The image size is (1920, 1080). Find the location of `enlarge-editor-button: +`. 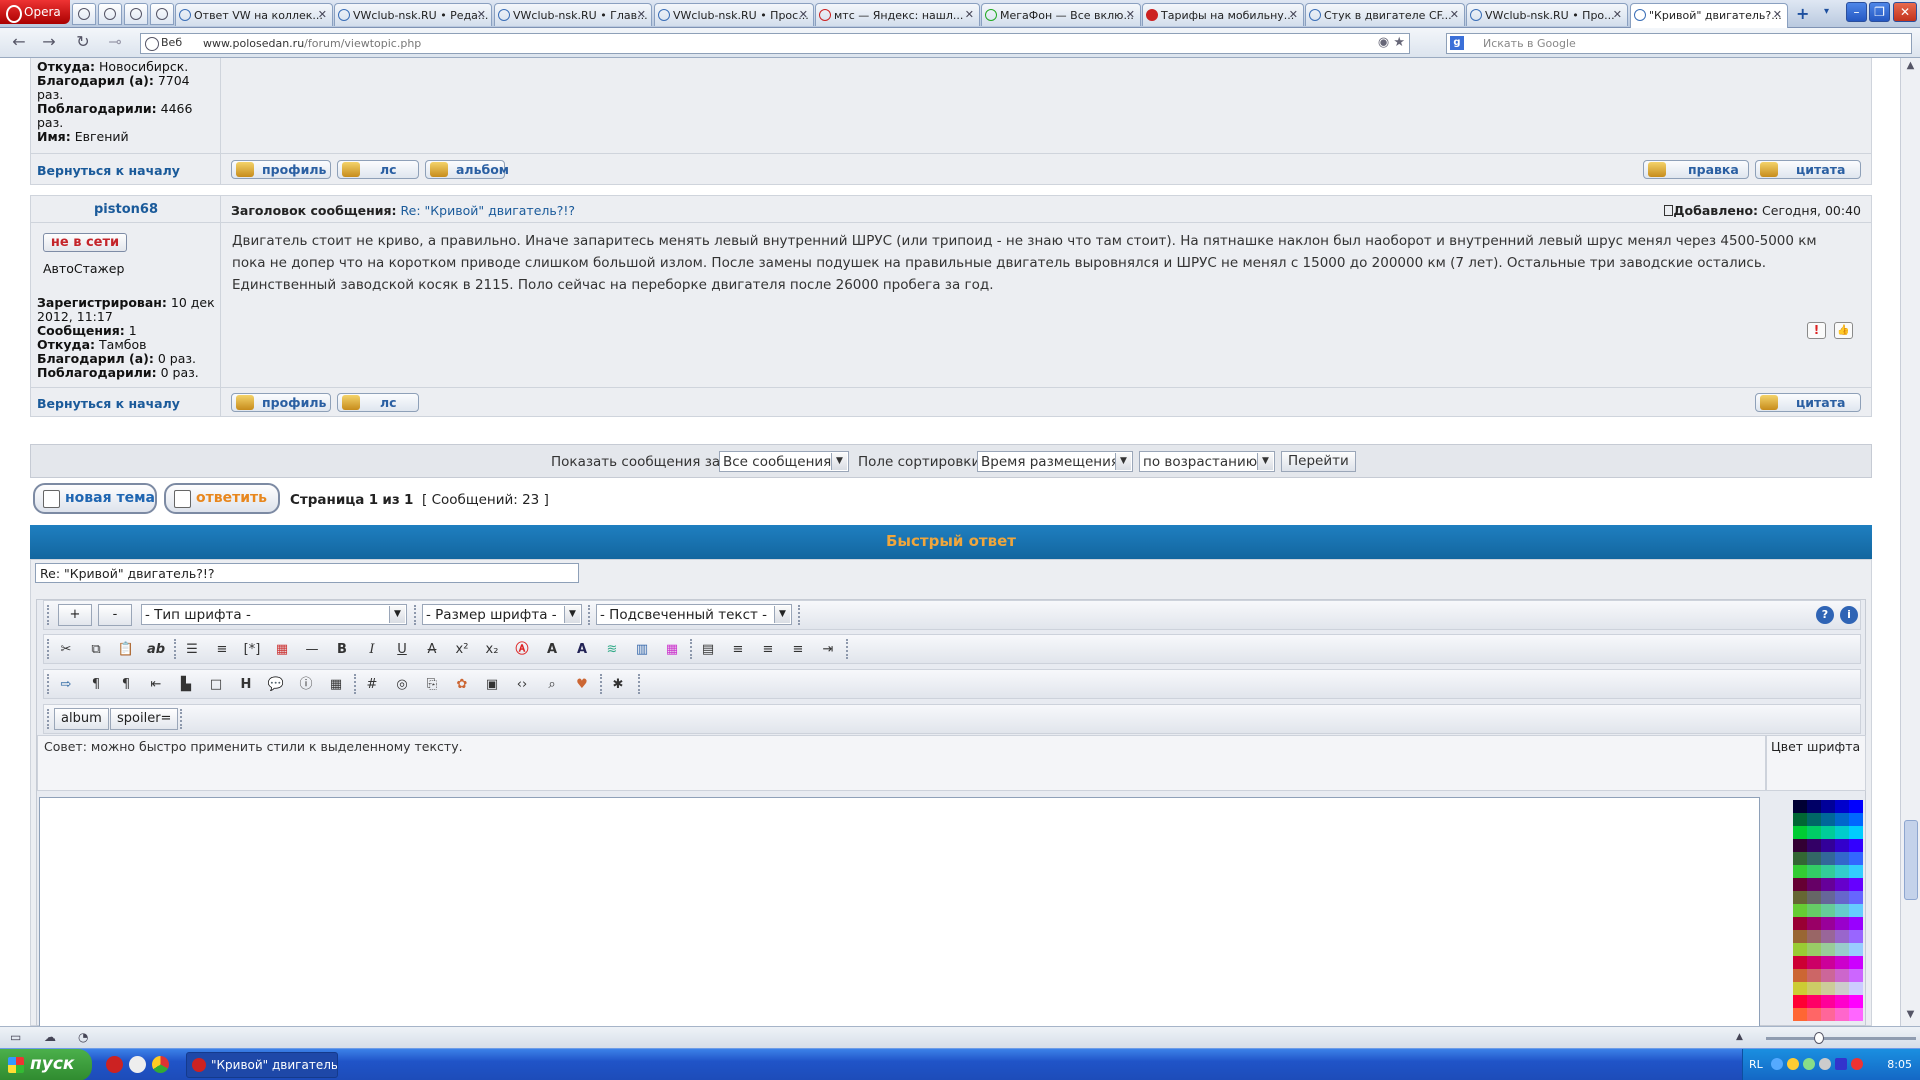

enlarge-editor-button: + is located at coordinates (75, 615).